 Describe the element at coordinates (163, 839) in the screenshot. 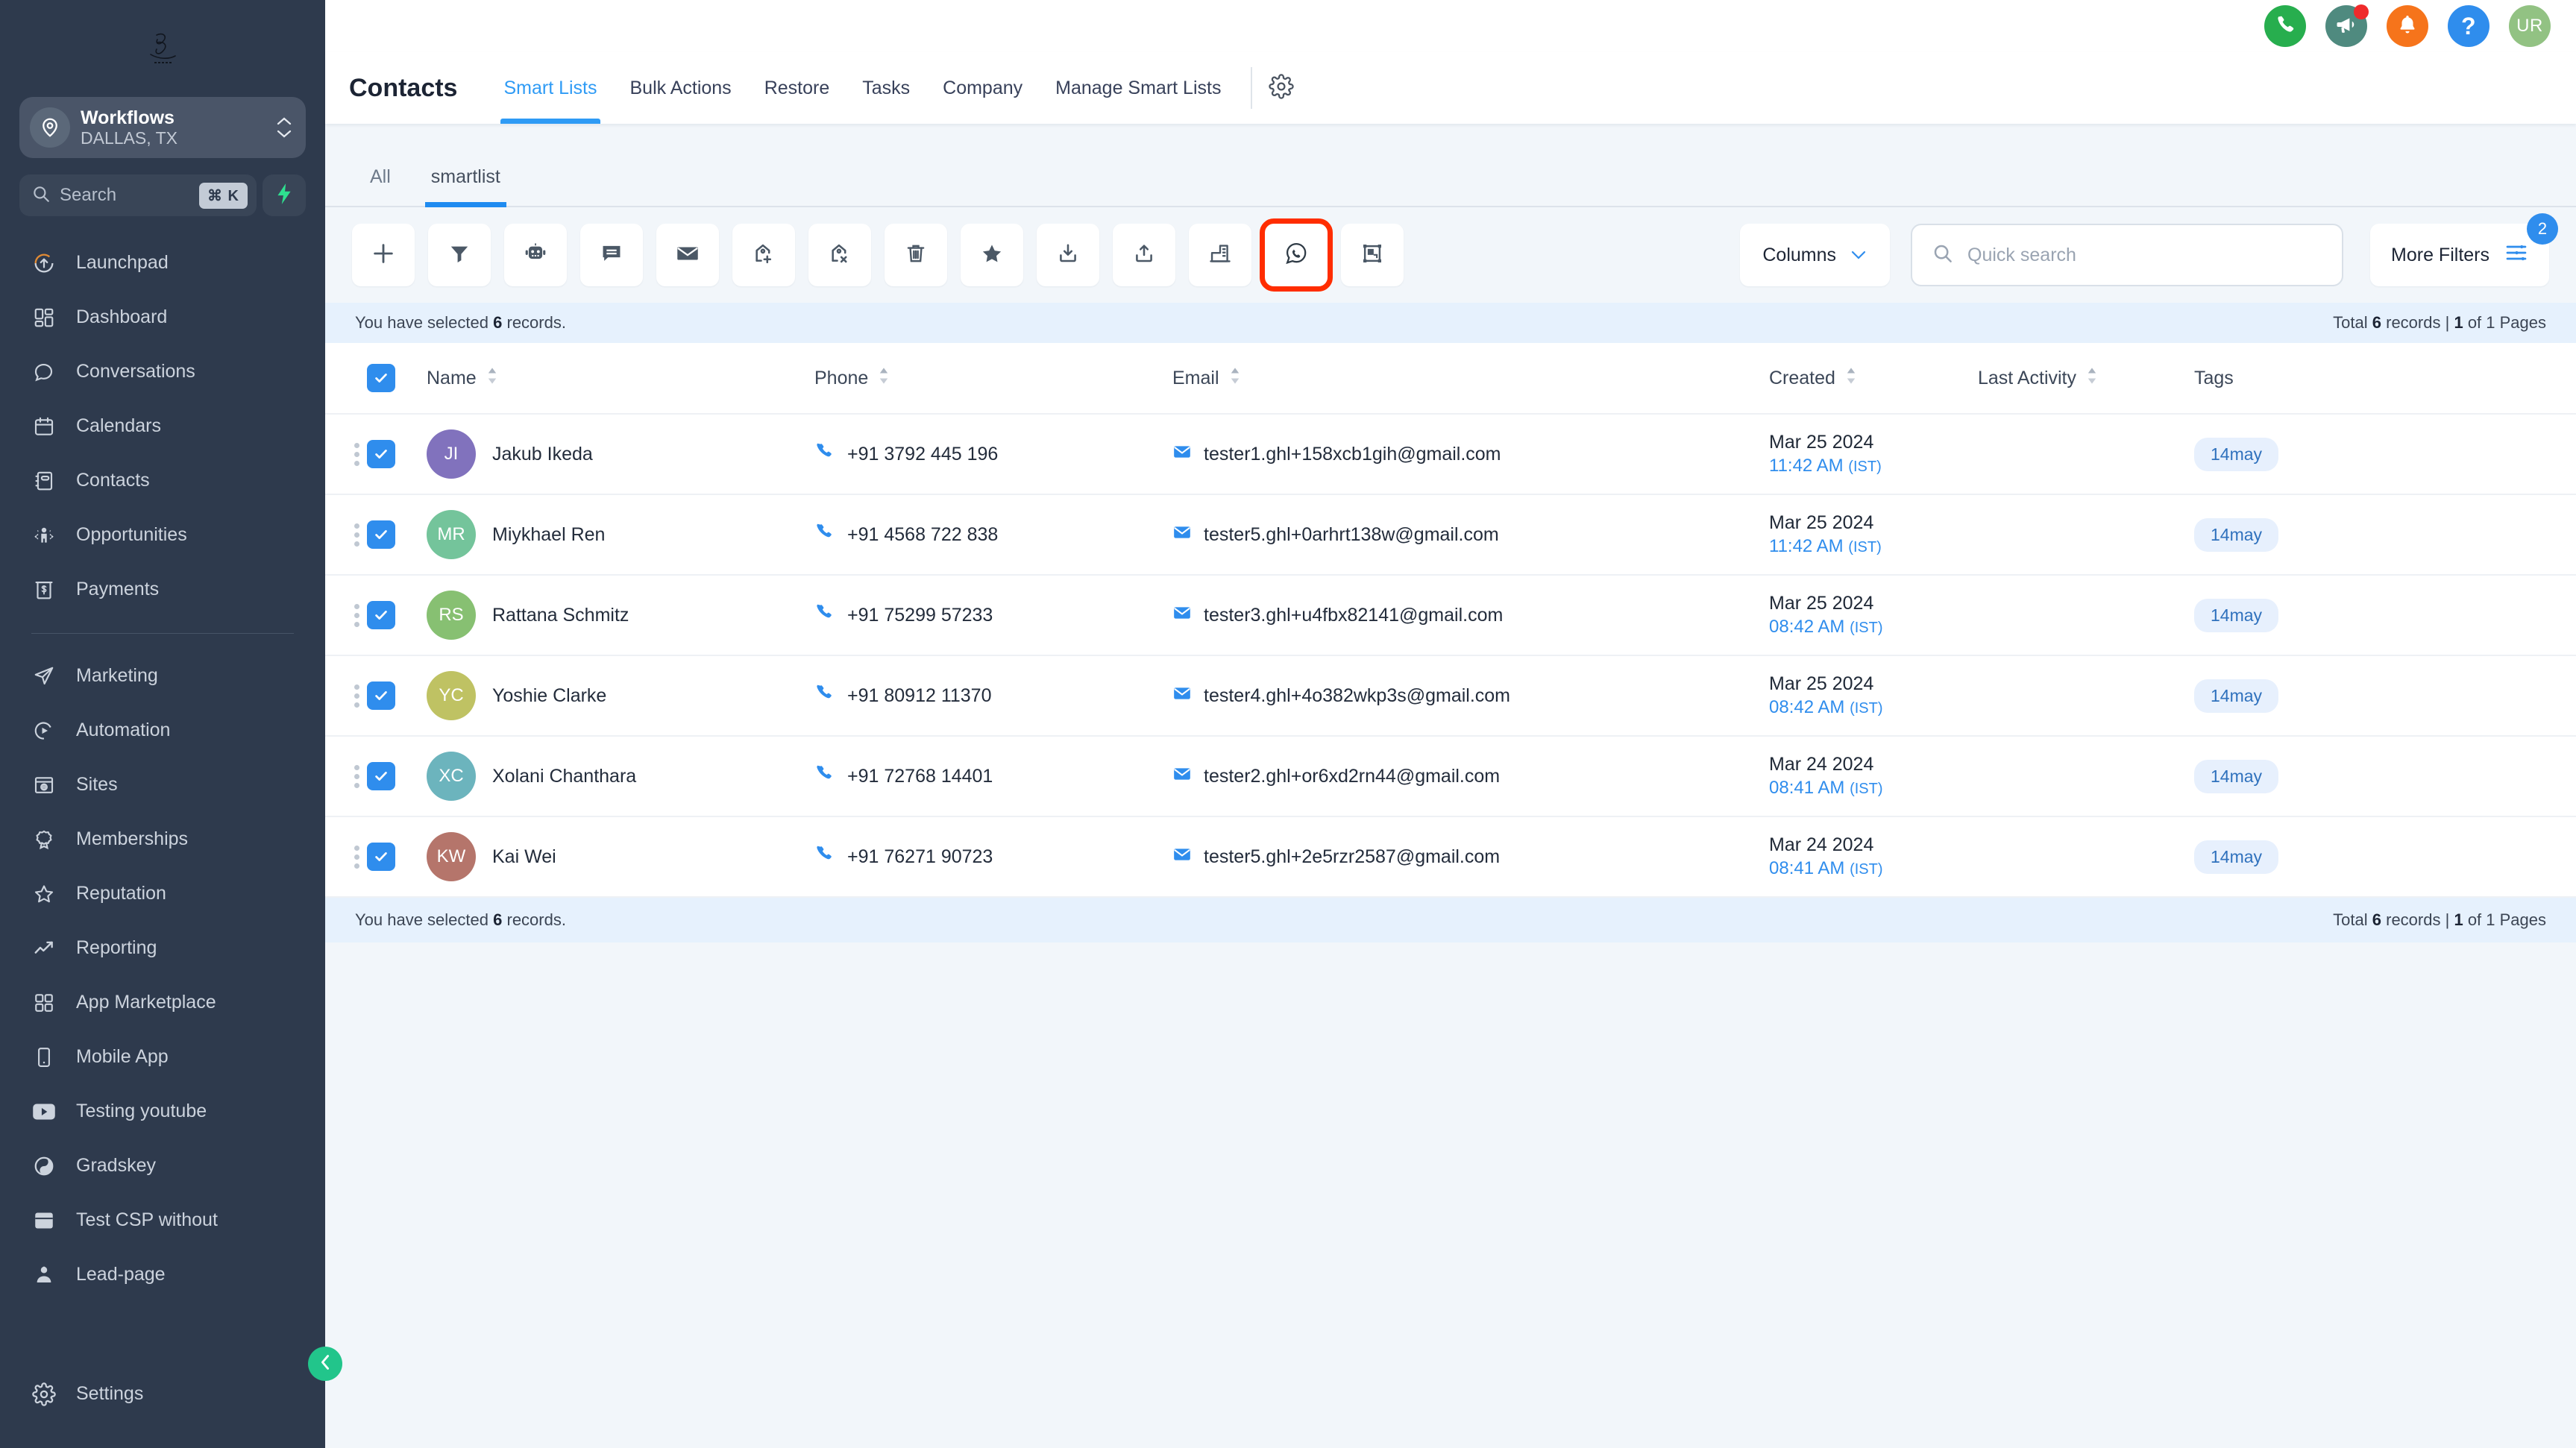

I see `sidebar-item-memberships: Memberships` at that location.